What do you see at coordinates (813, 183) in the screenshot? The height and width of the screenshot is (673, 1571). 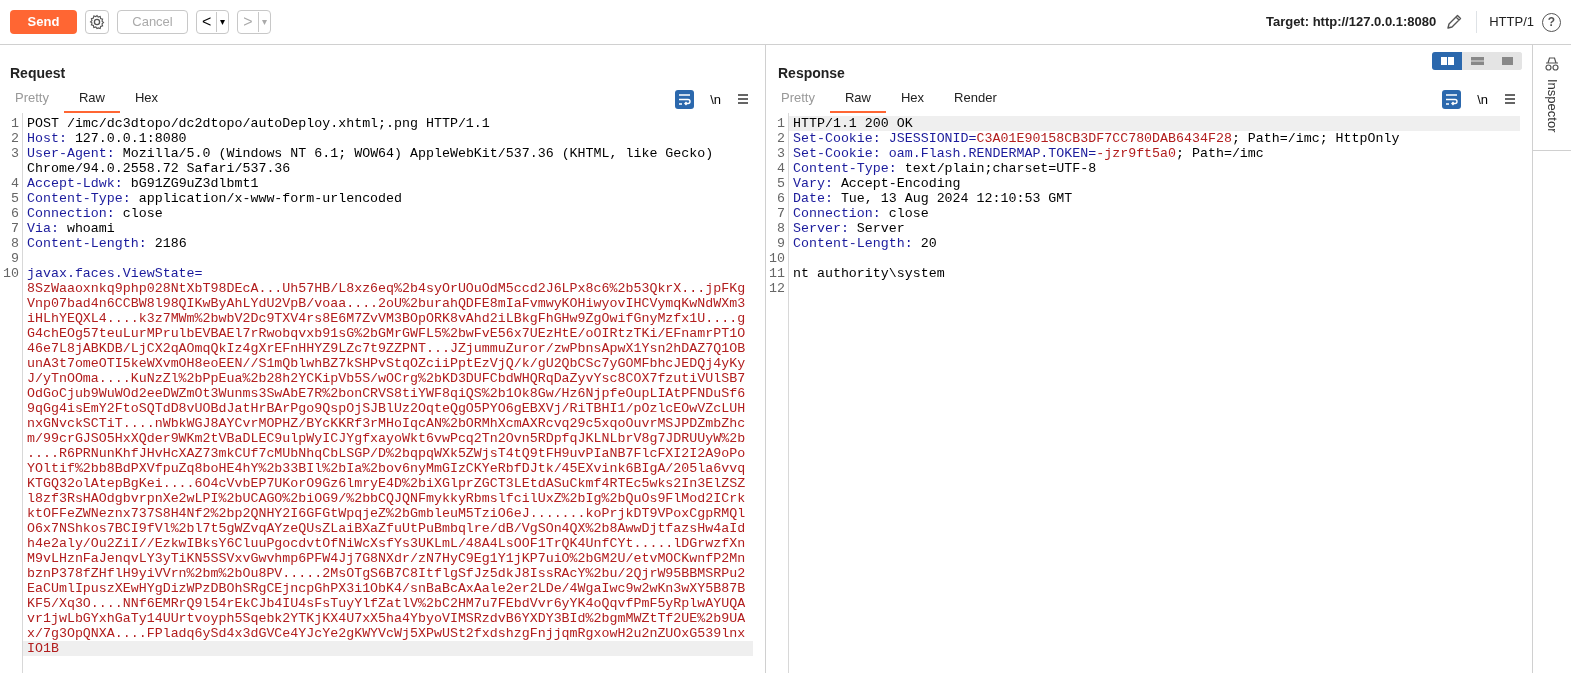 I see `header-name: Vary:` at bounding box center [813, 183].